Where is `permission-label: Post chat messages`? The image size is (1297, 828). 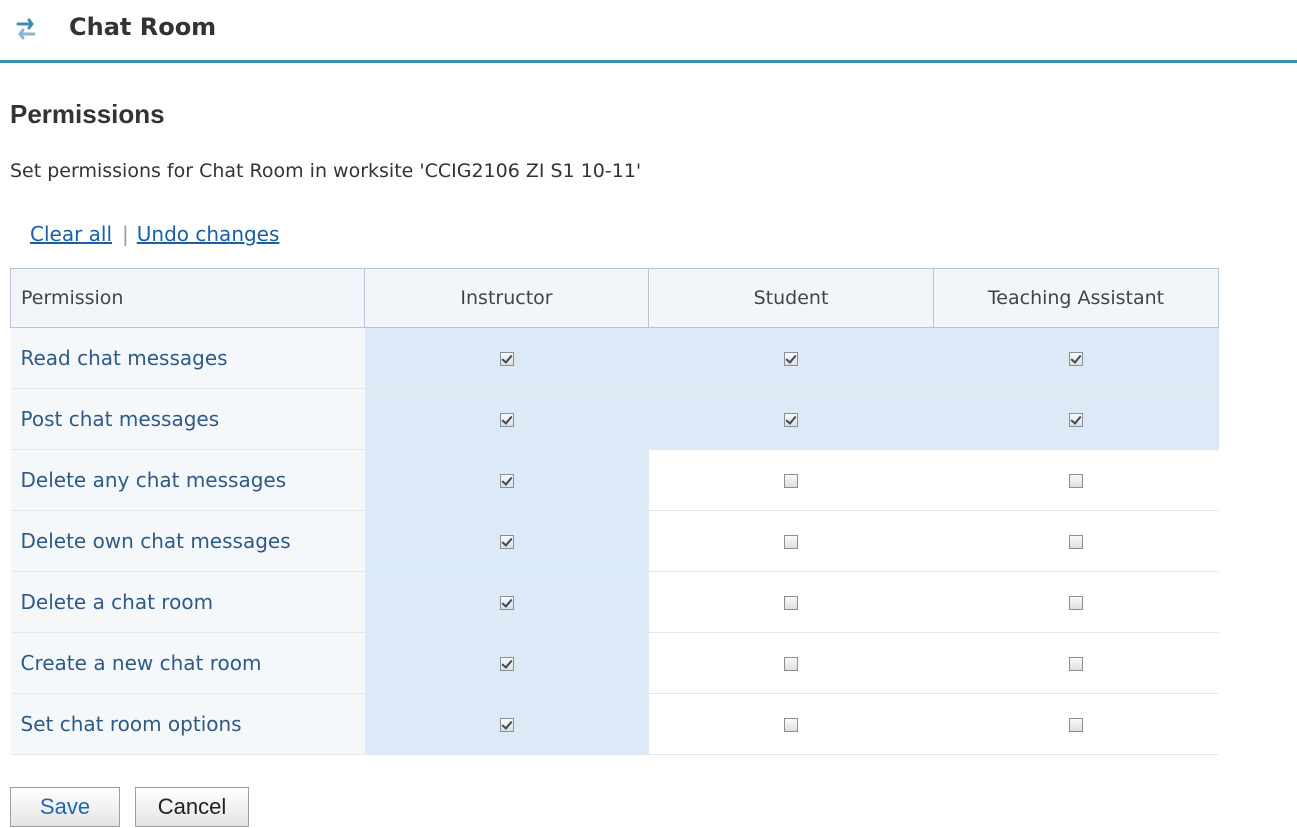
permission-label: Post chat messages is located at coordinates (187, 419).